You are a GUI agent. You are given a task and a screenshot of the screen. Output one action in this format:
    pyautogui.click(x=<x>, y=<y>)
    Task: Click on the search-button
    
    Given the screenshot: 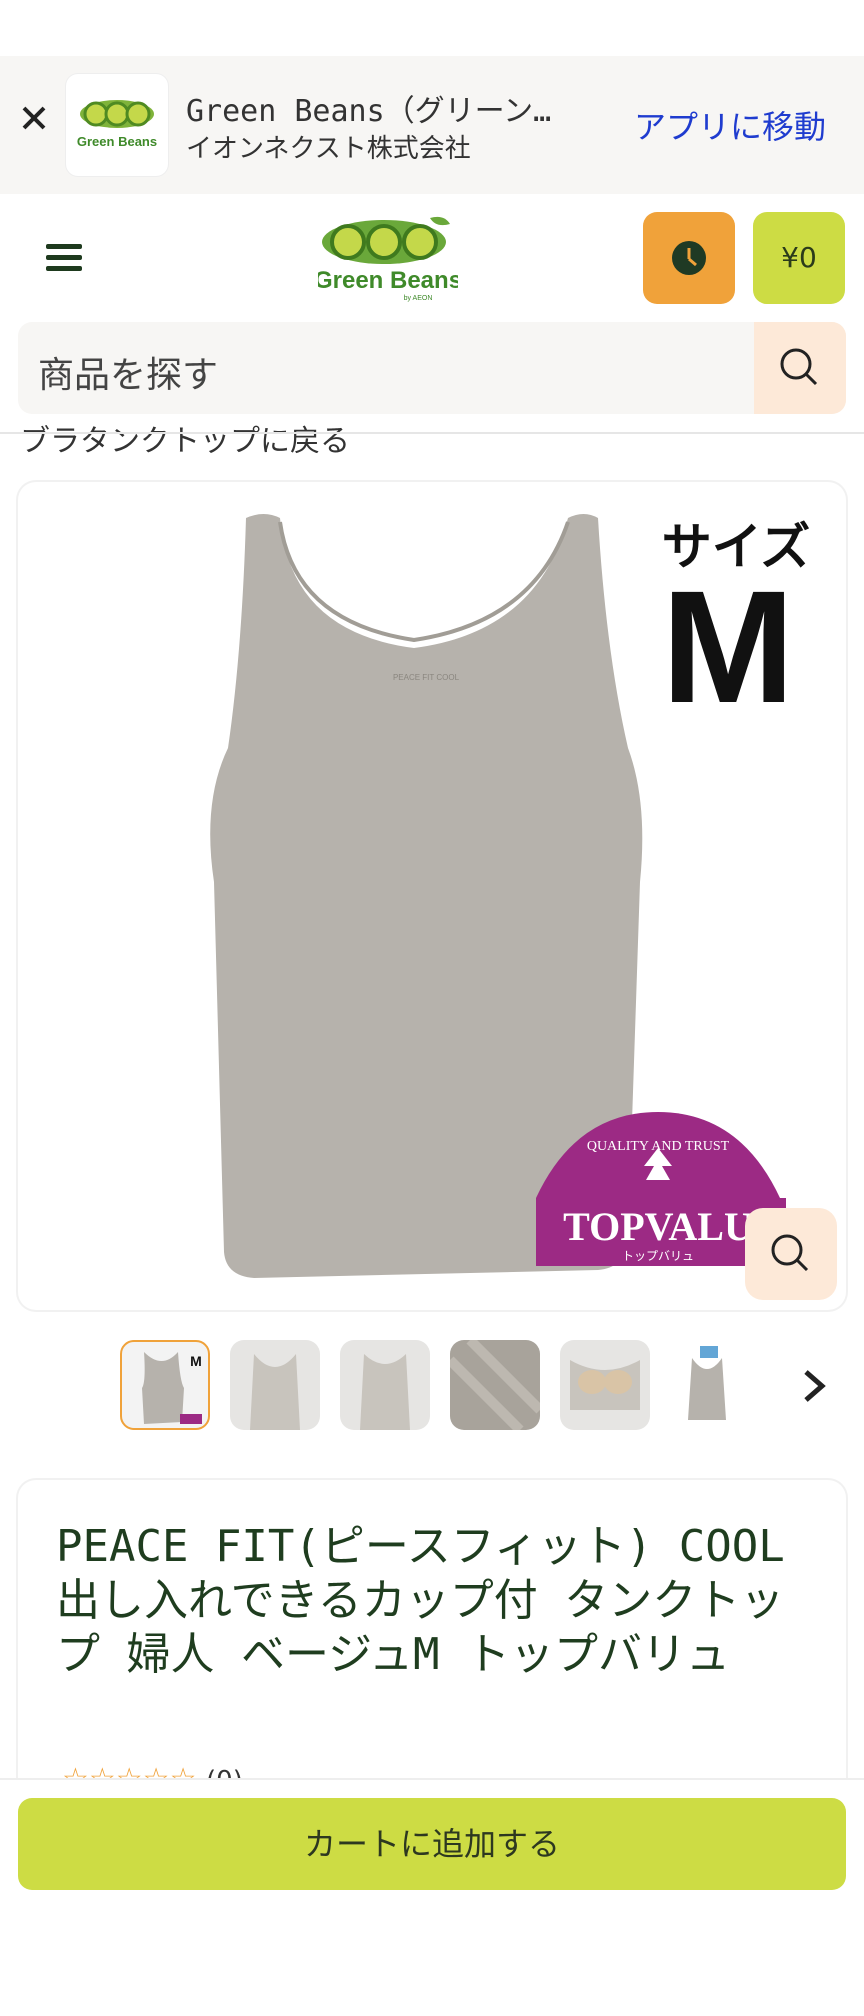 What is the action you would take?
    pyautogui.click(x=800, y=368)
    